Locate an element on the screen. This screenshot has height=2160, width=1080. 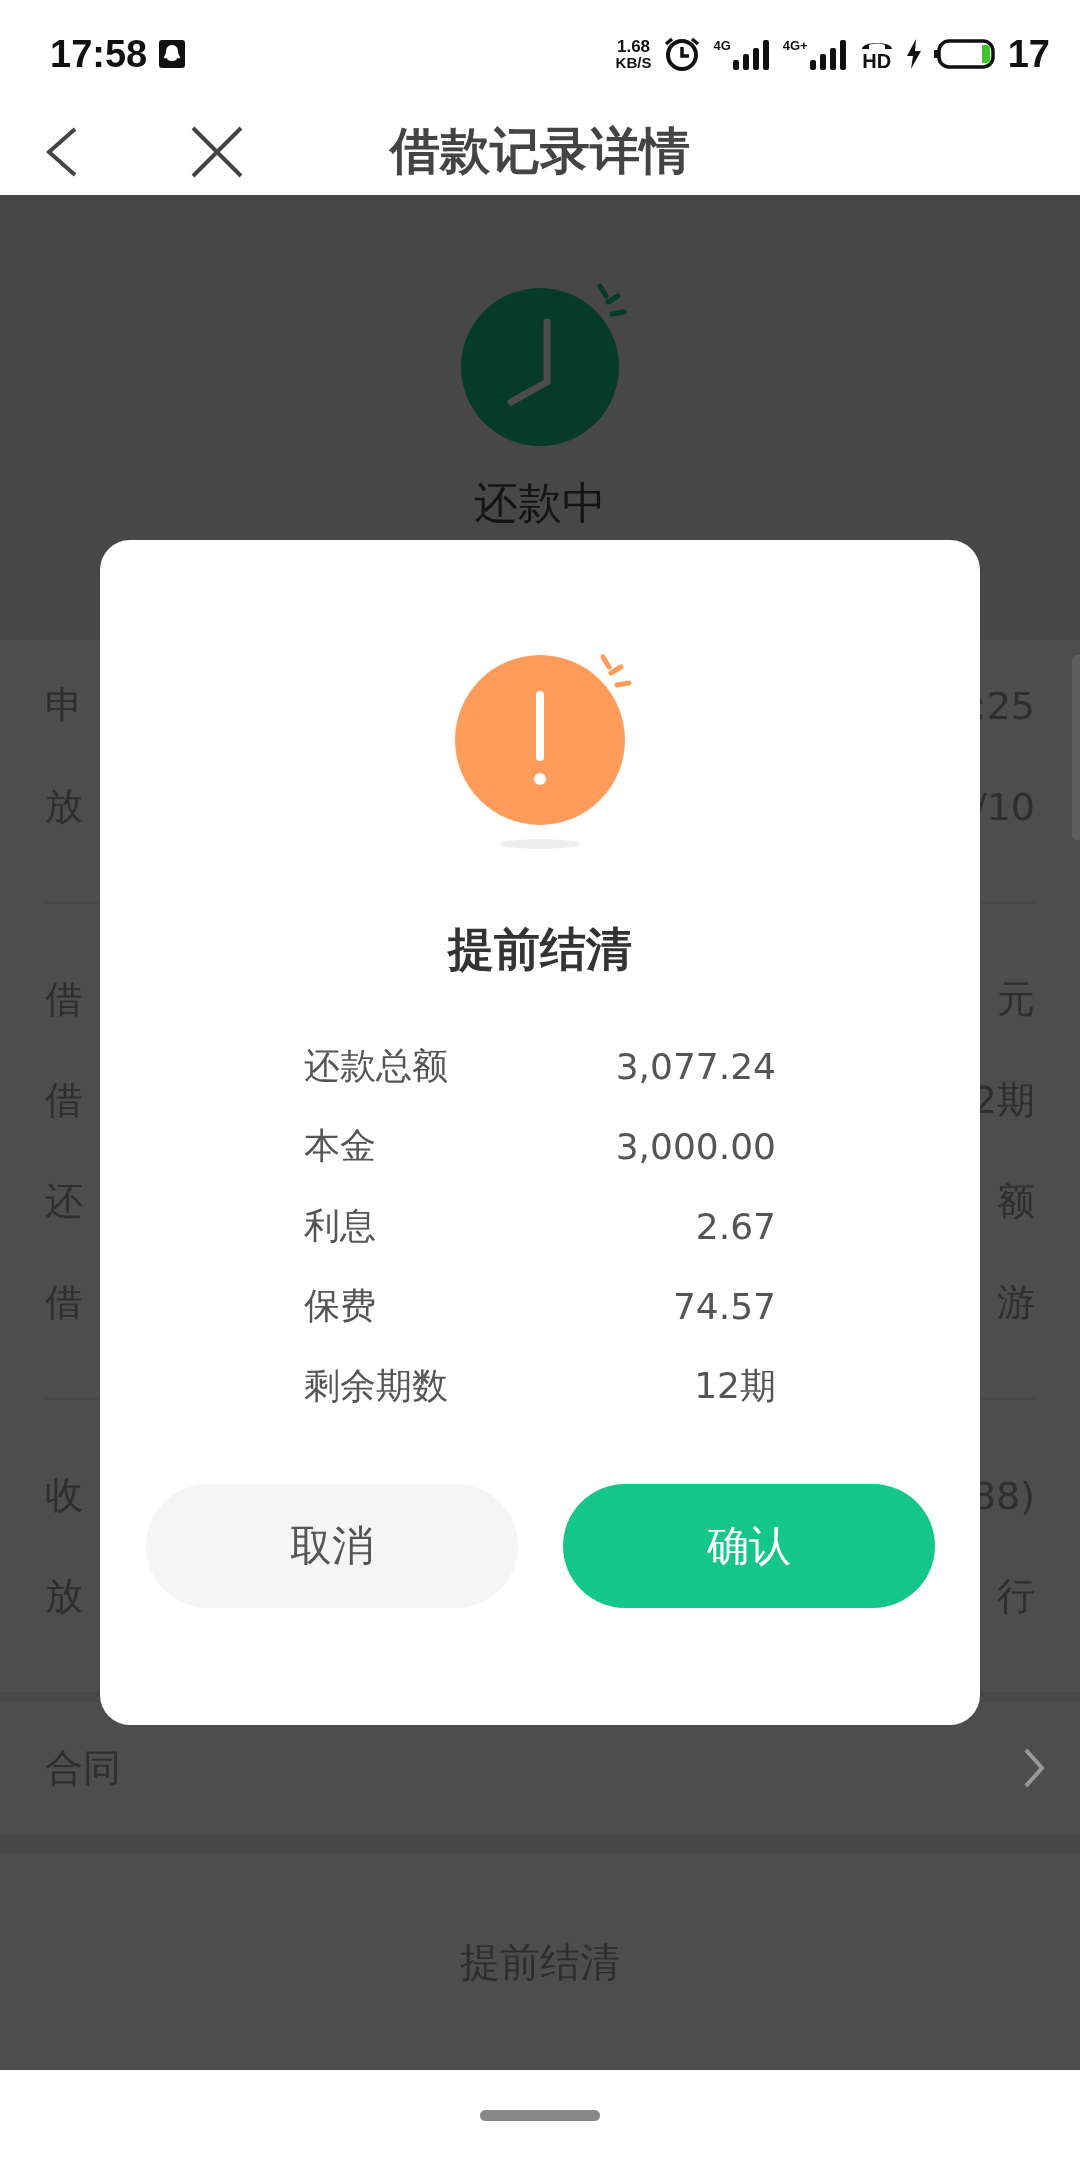
back-icon is located at coordinates (62, 151).